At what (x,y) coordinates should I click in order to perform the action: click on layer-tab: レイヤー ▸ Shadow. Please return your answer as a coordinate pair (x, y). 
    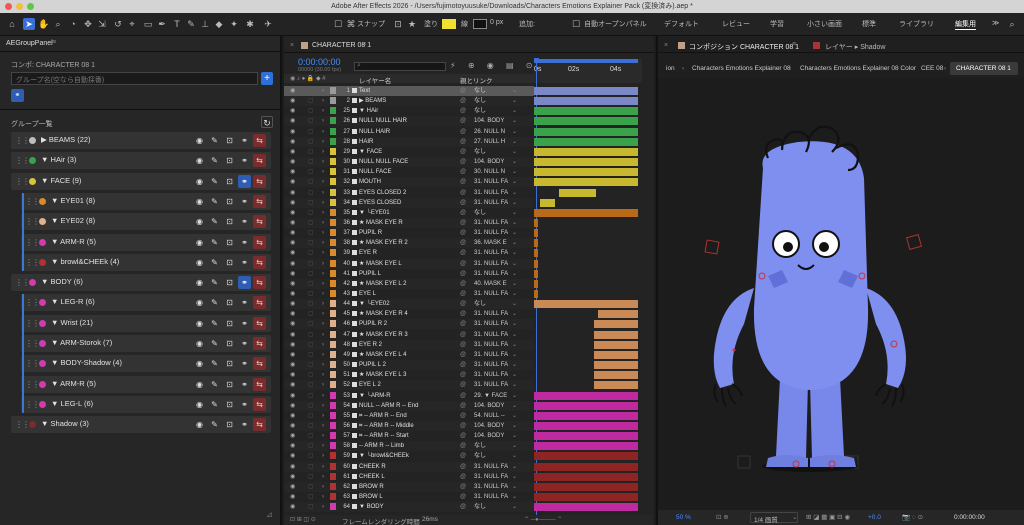
    Looking at the image, I should click on (855, 47).